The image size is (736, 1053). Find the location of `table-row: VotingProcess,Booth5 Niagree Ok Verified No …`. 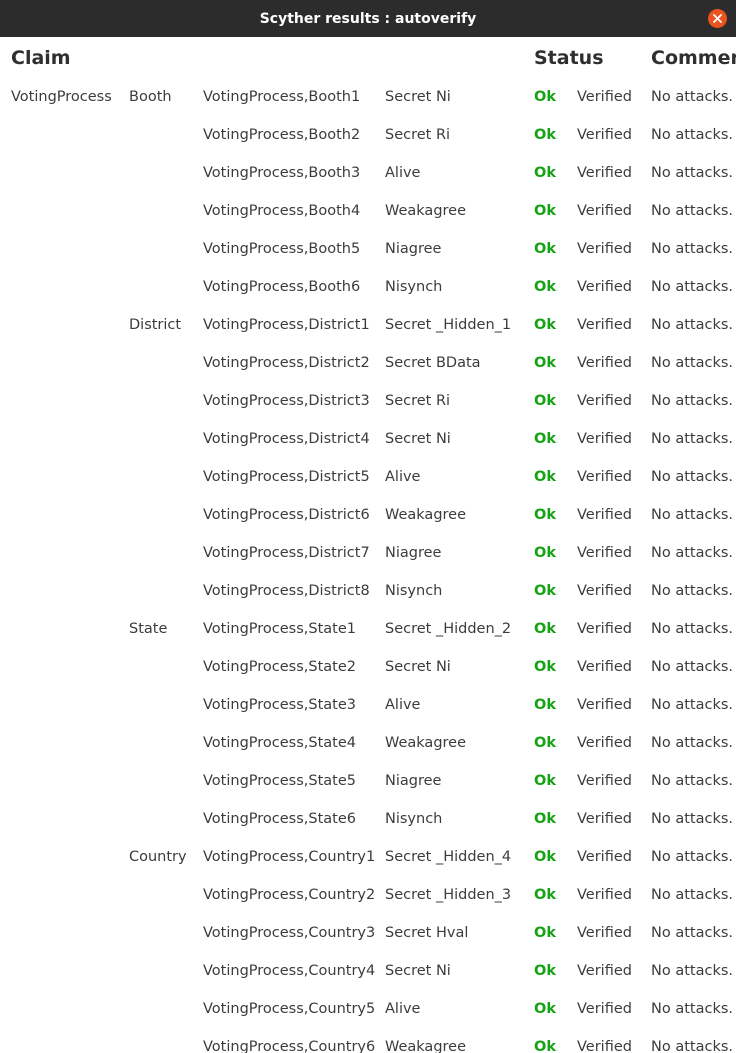

table-row: VotingProcess,Booth5 Niagree Ok Verified No … is located at coordinates (368, 223).